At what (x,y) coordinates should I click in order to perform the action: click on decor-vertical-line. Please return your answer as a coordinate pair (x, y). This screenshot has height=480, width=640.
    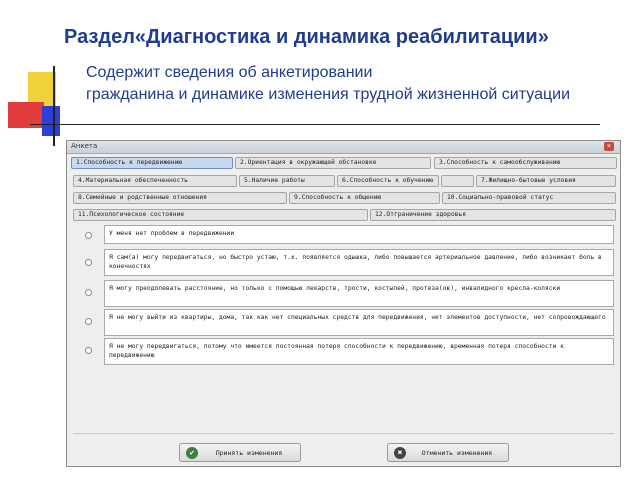
    Looking at the image, I should click on (54, 106).